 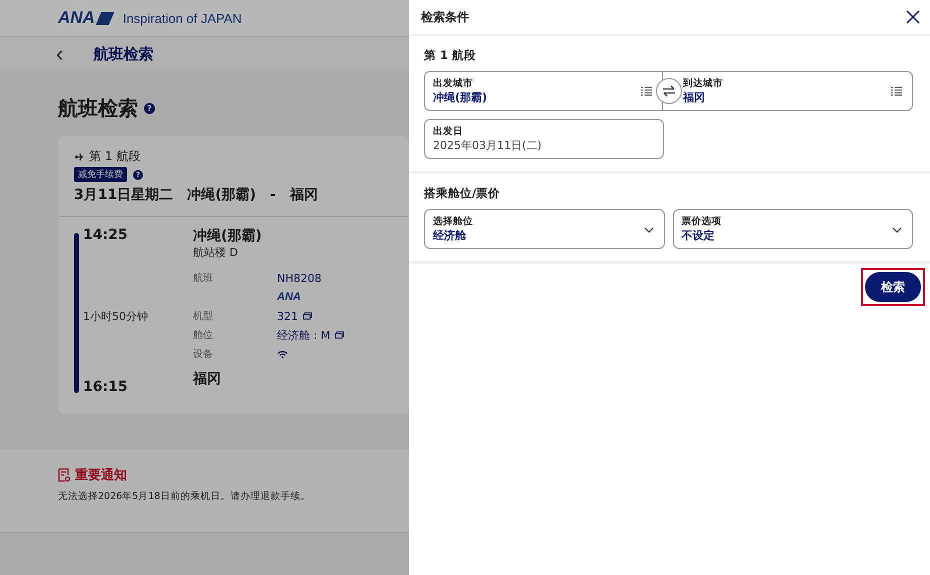 What do you see at coordinates (451, 55) in the screenshot?
I see `section-title: 第 1 航段` at bounding box center [451, 55].